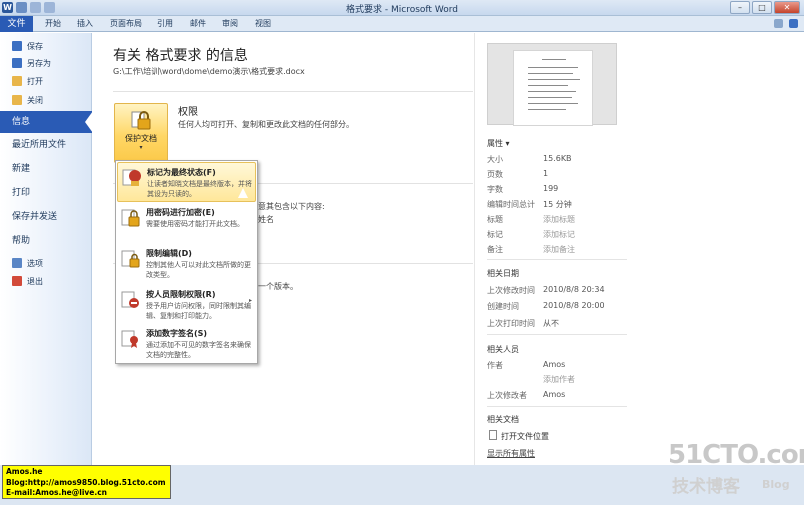  Describe the element at coordinates (130, 218) in the screenshot. I see `encrypt-key-icon` at that location.